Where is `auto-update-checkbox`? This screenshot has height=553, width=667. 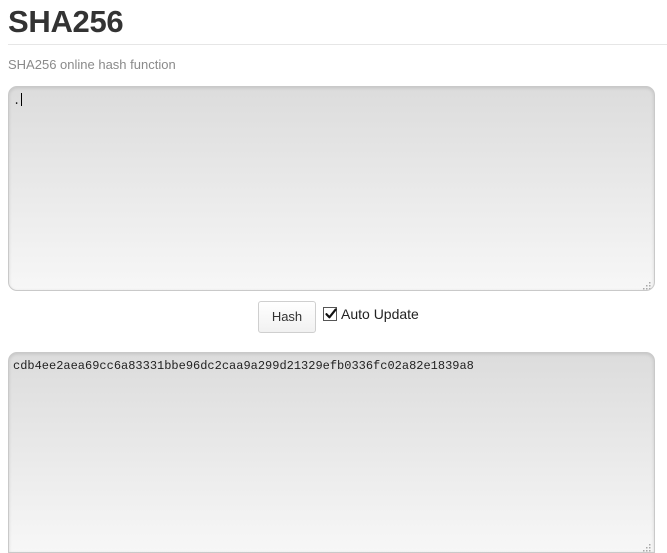
auto-update-checkbox is located at coordinates (330, 314).